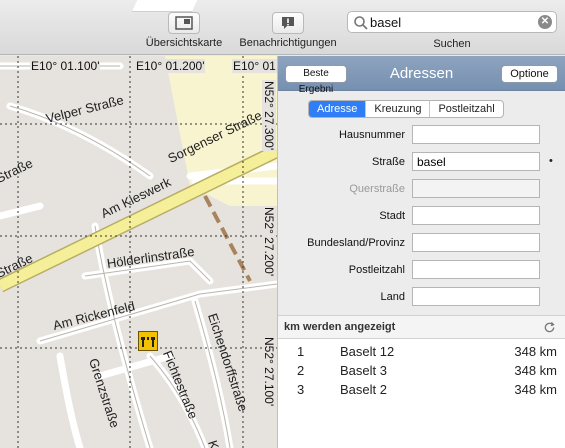 The width and height of the screenshot is (565, 448). Describe the element at coordinates (65, 66) in the screenshot. I see `coord-label-e1: E10° 01.100'` at that location.